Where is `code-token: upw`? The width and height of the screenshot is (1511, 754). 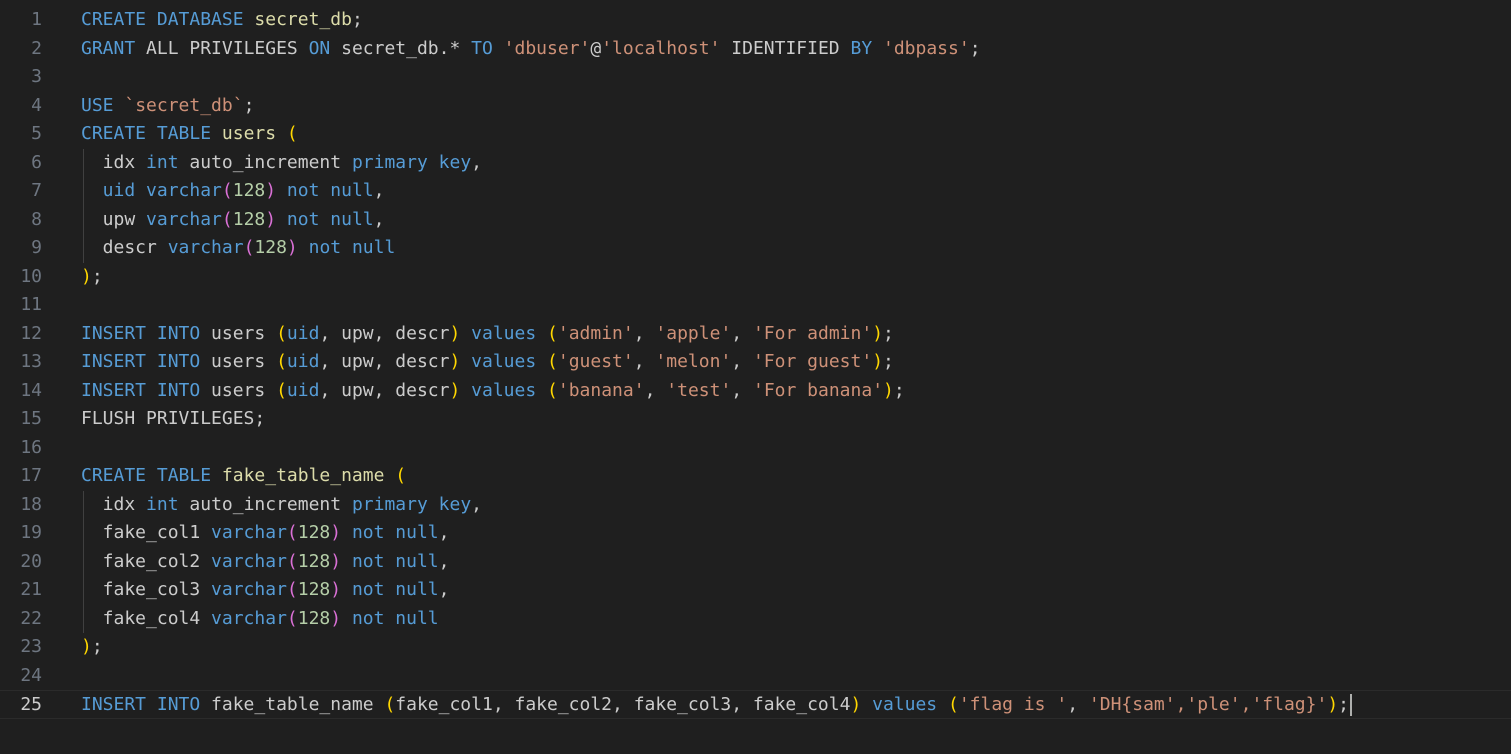 code-token: upw is located at coordinates (114, 219).